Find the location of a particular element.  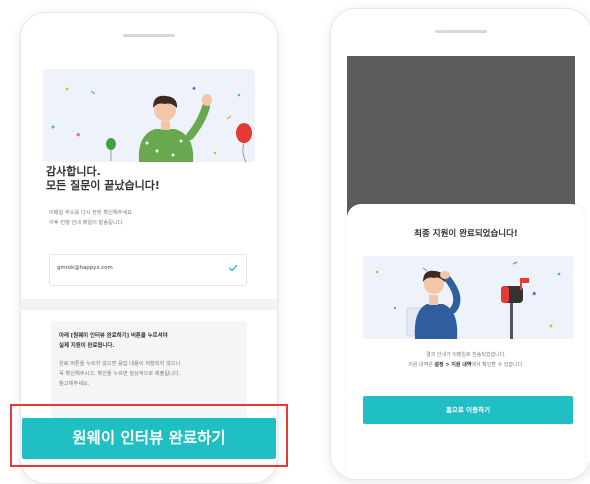

completion-desc-line1: 결과 안내가 이메일로 전송되었습니다. is located at coordinates (466, 355).